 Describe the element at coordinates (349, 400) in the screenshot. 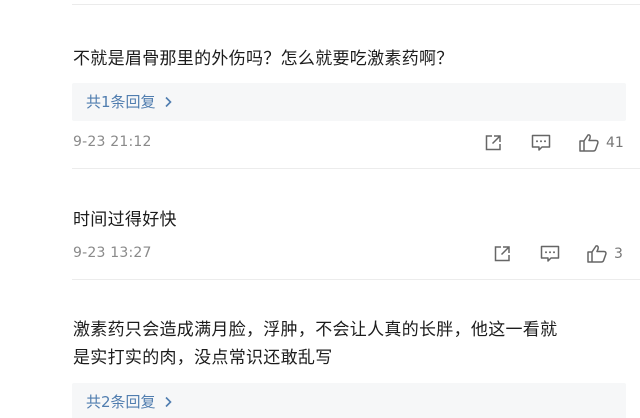

I see `reply-summary: 共2条回复` at that location.